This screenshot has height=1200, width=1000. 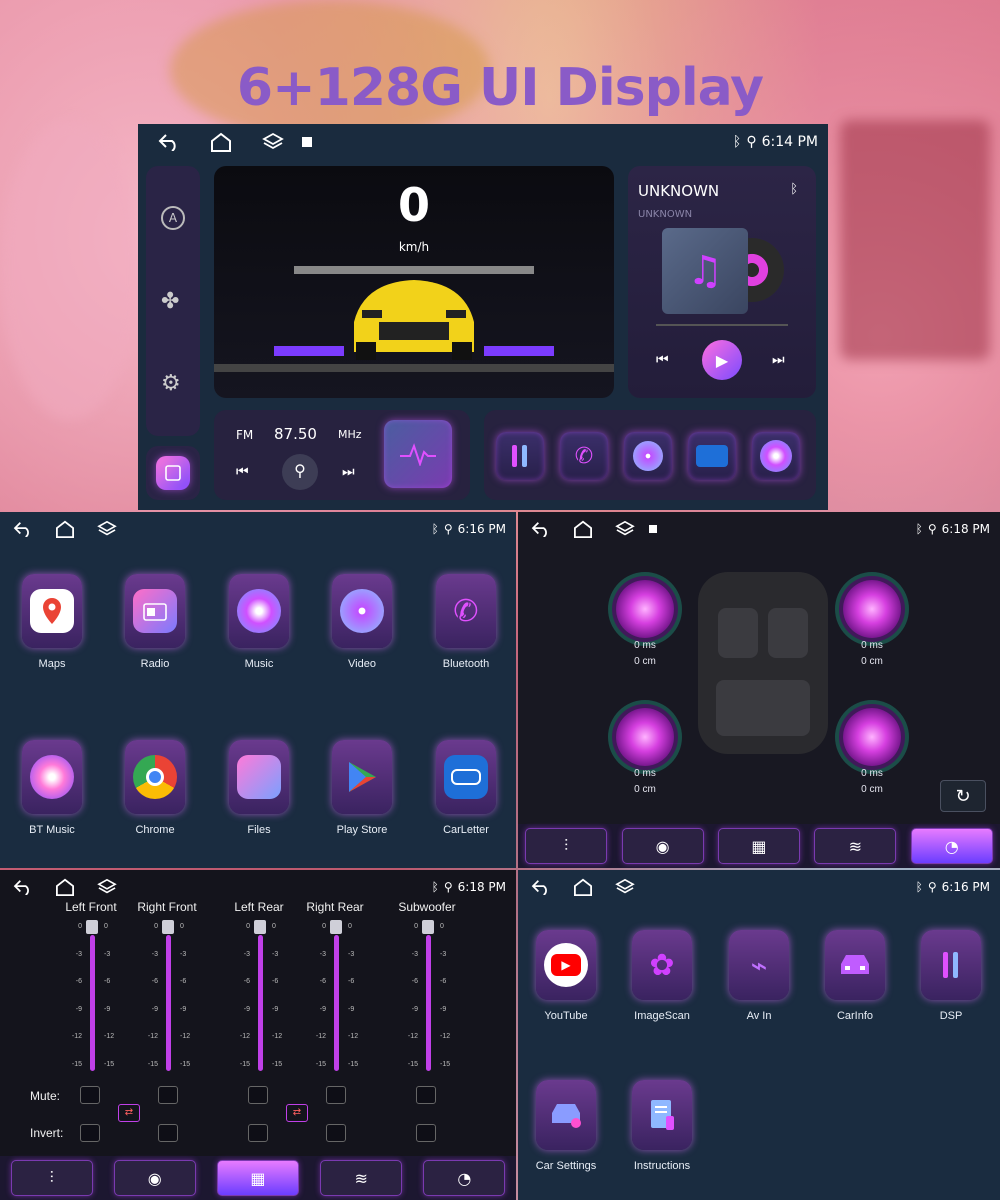 What do you see at coordinates (778, 360) in the screenshot?
I see `next-track-icon: ⏭` at bounding box center [778, 360].